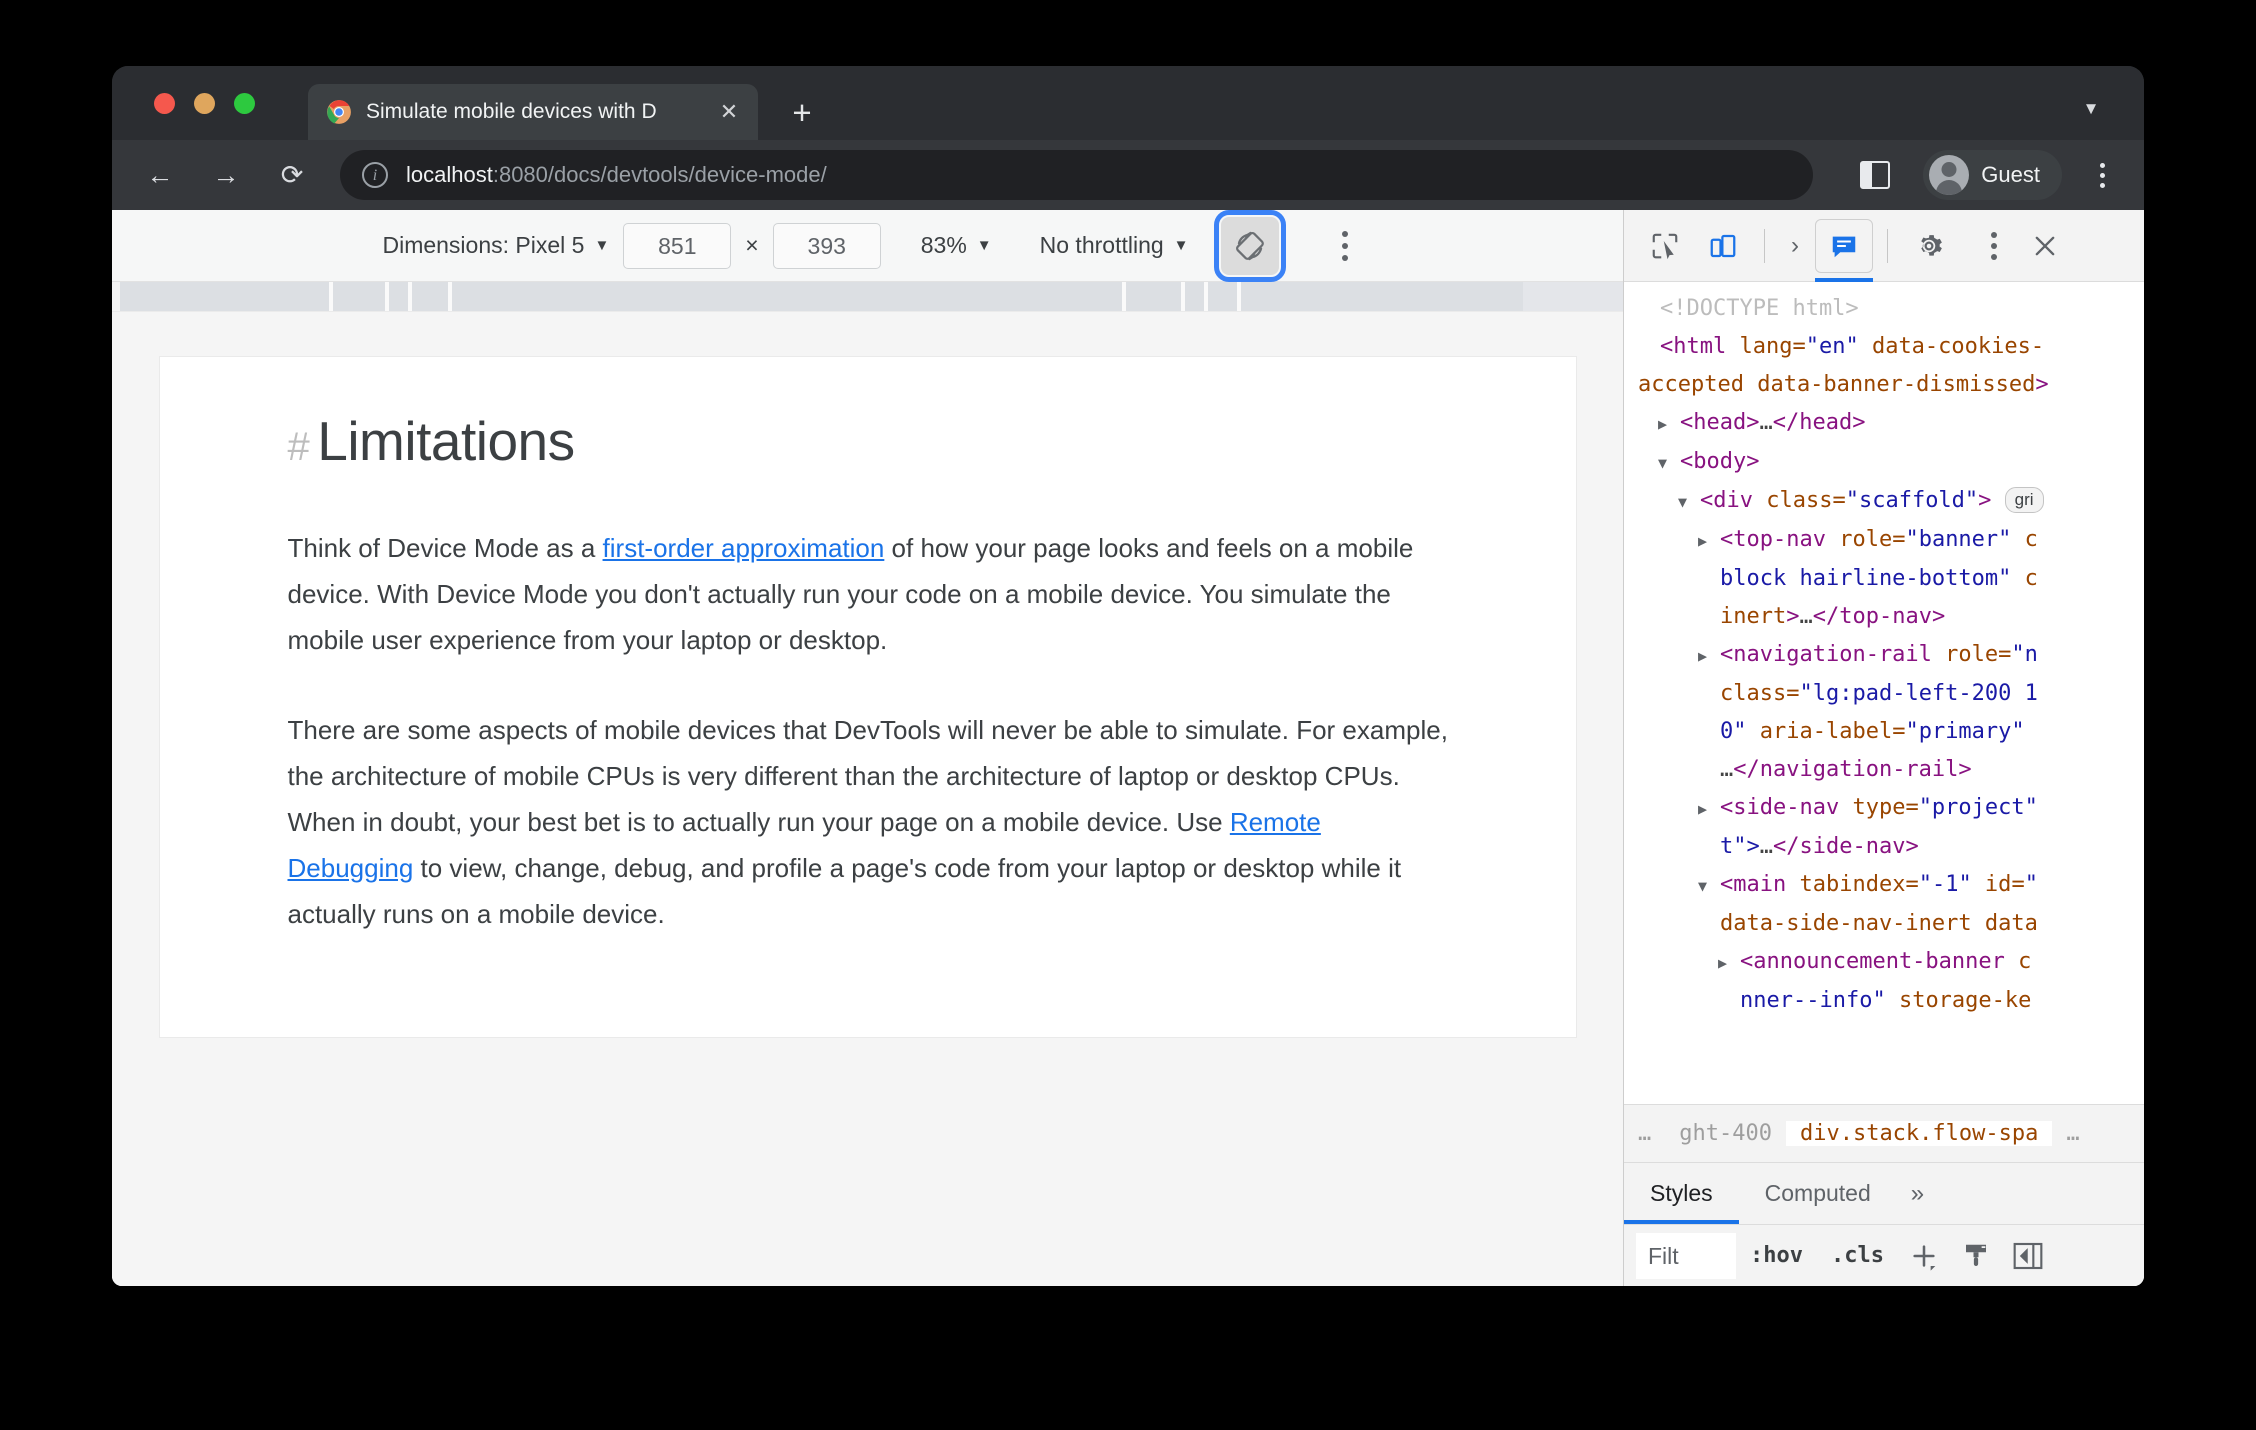 This screenshot has height=1430, width=2256. I want to click on styles-tabs: Styles Computed », so click(1884, 1193).